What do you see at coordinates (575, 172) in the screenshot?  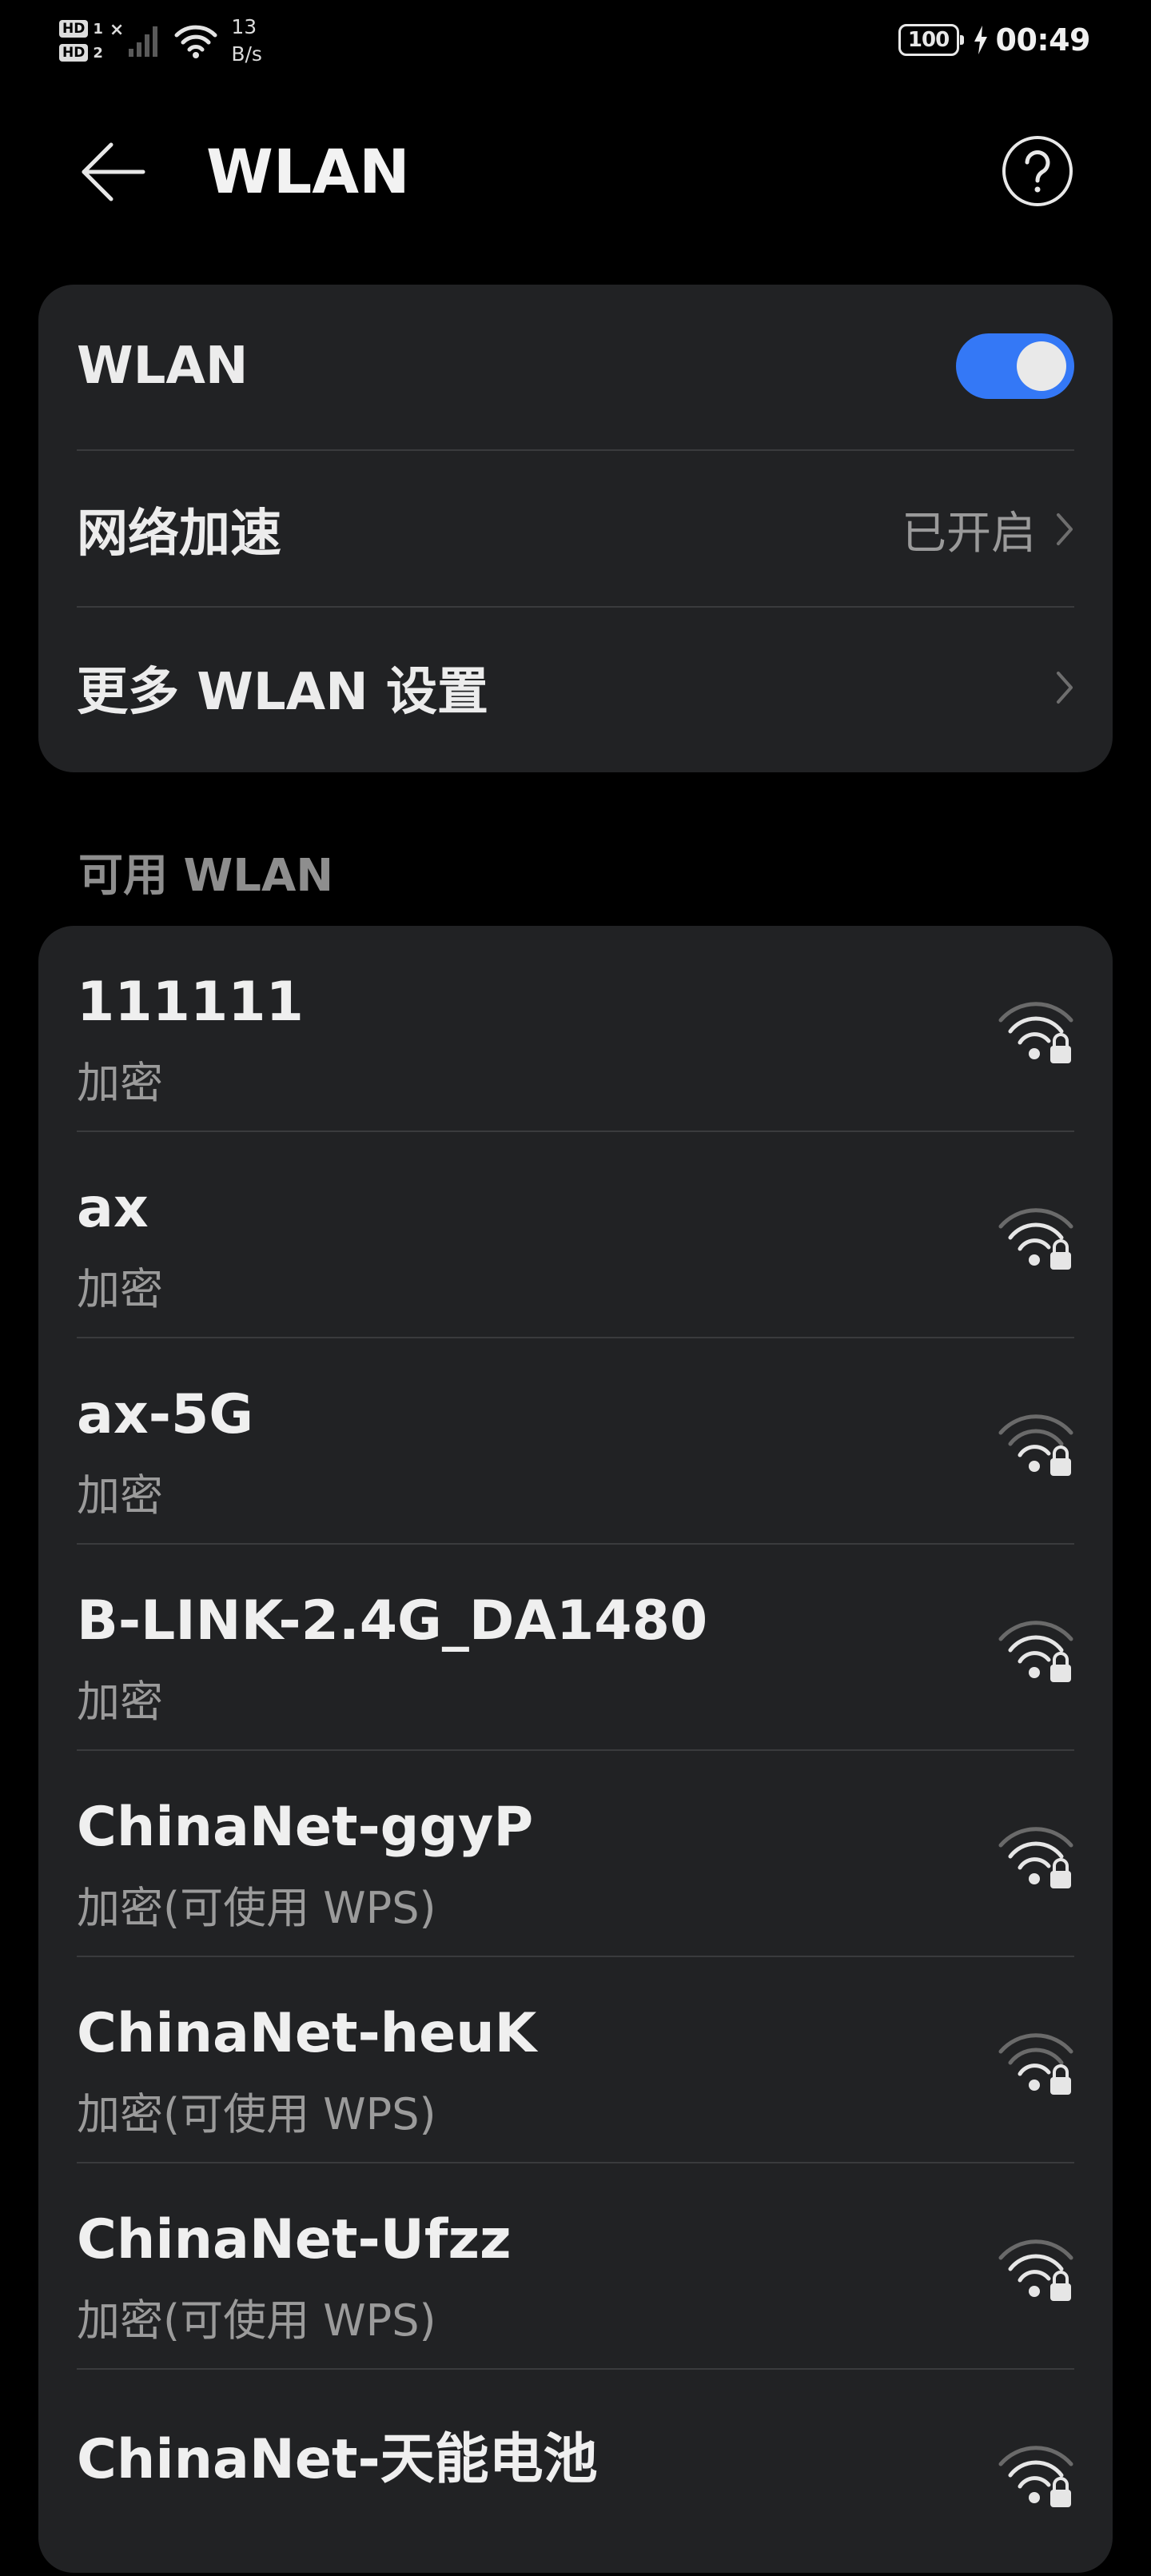 I see `app-bar: WLAN` at bounding box center [575, 172].